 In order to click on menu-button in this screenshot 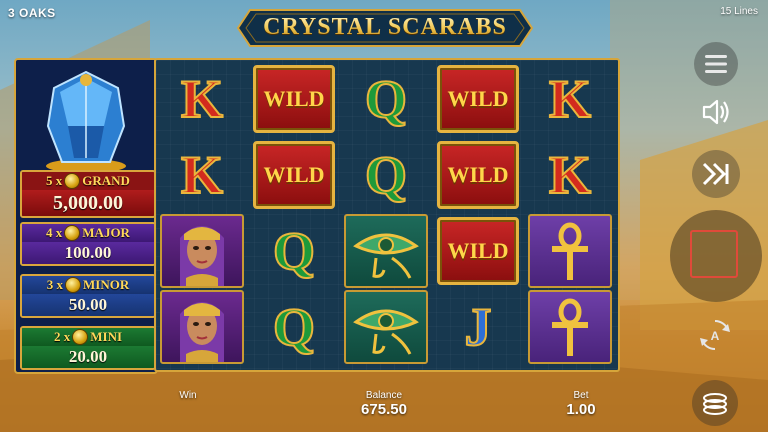, I will do `click(716, 64)`.